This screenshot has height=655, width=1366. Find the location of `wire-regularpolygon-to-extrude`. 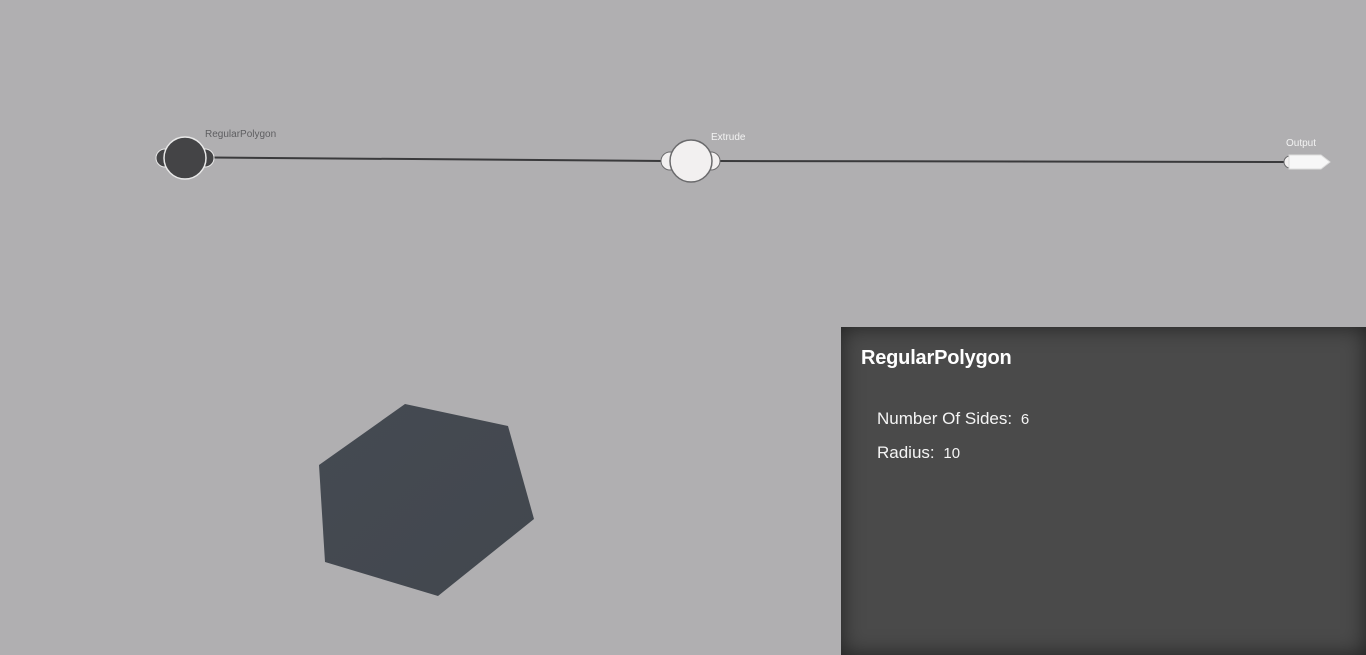

wire-regularpolygon-to-extrude is located at coordinates (438, 159).